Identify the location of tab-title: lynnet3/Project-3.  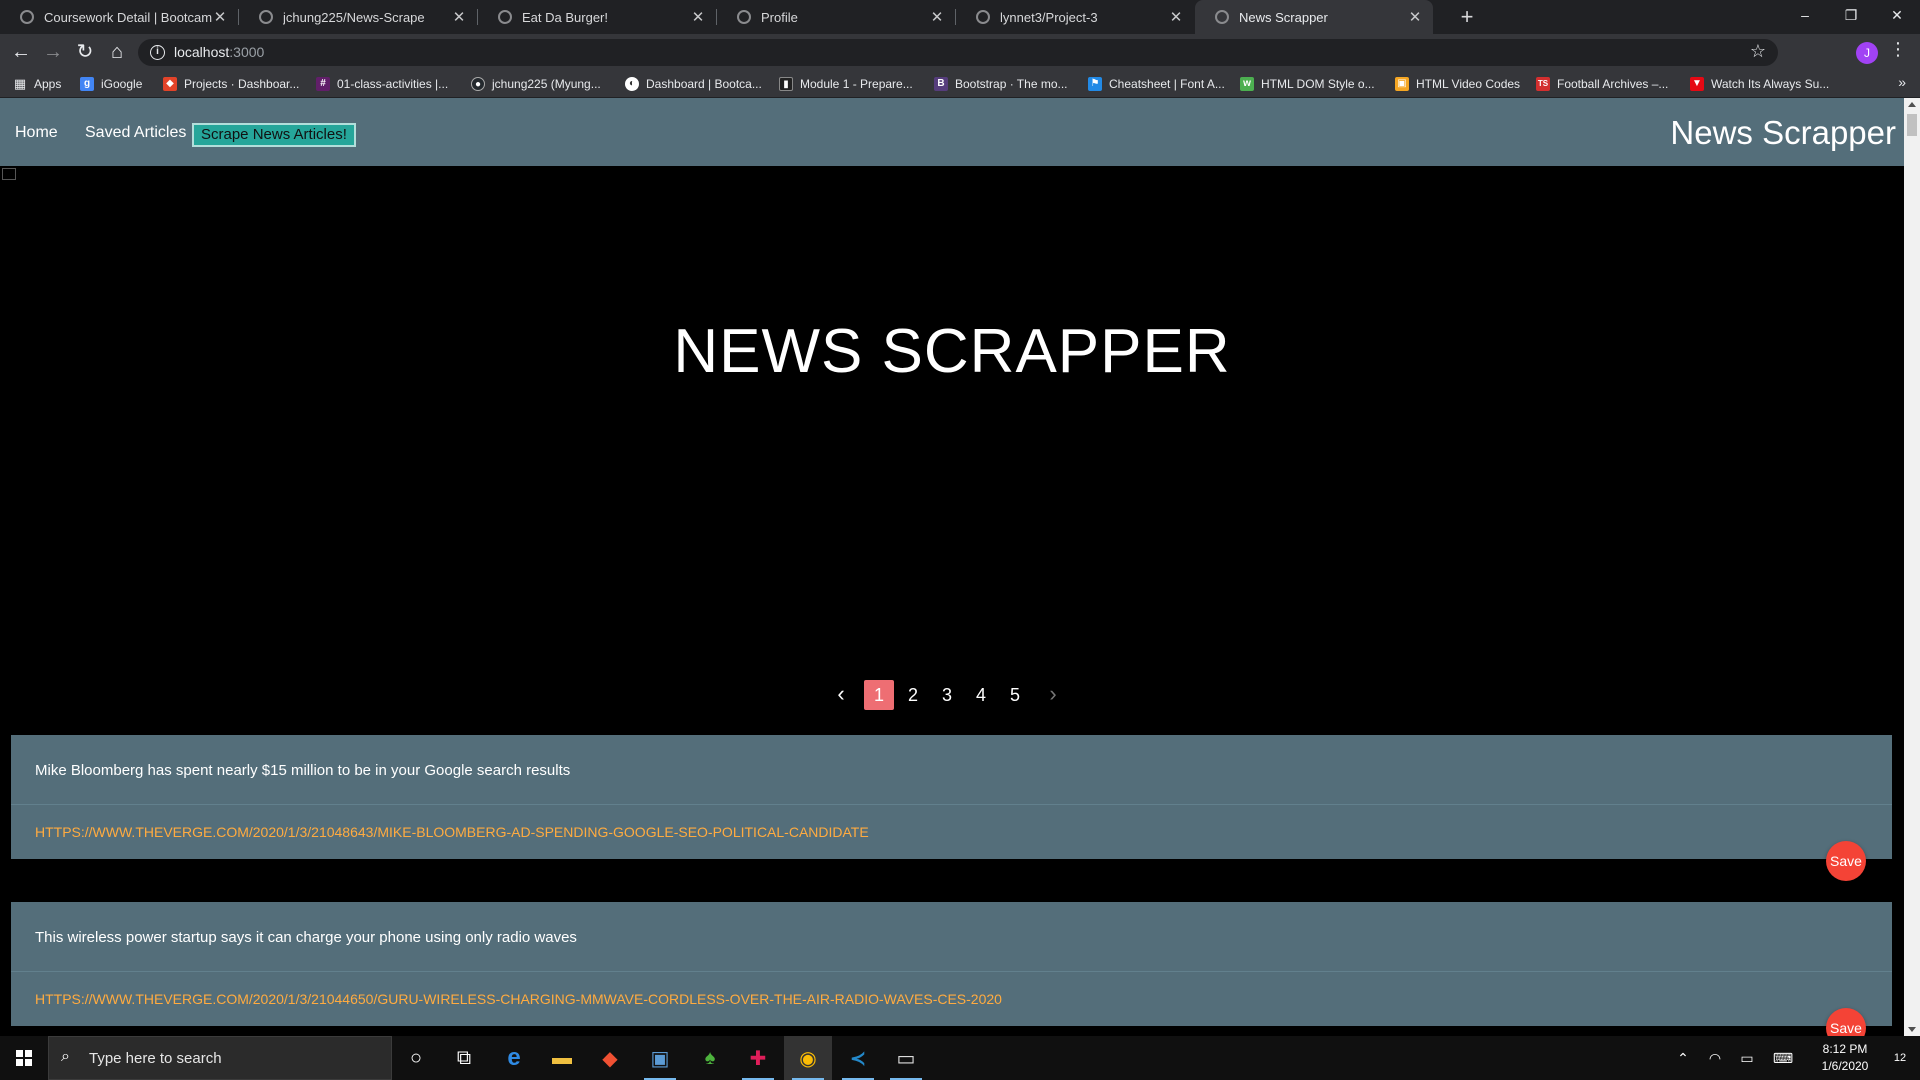
(1049, 17).